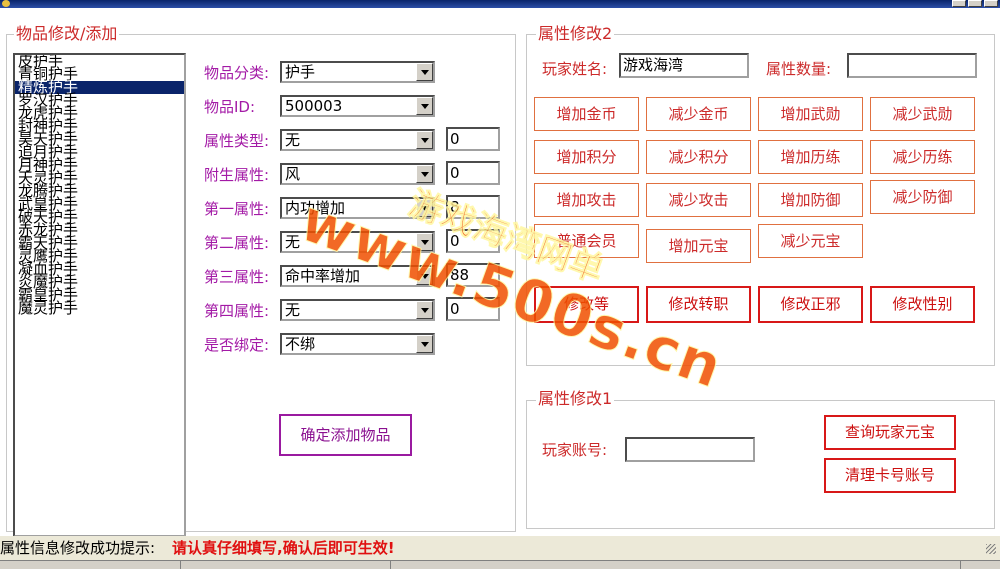 This screenshot has height=569, width=1000. Describe the element at coordinates (237, 345) in the screenshot. I see `bound-label: 是否绑定:` at that location.